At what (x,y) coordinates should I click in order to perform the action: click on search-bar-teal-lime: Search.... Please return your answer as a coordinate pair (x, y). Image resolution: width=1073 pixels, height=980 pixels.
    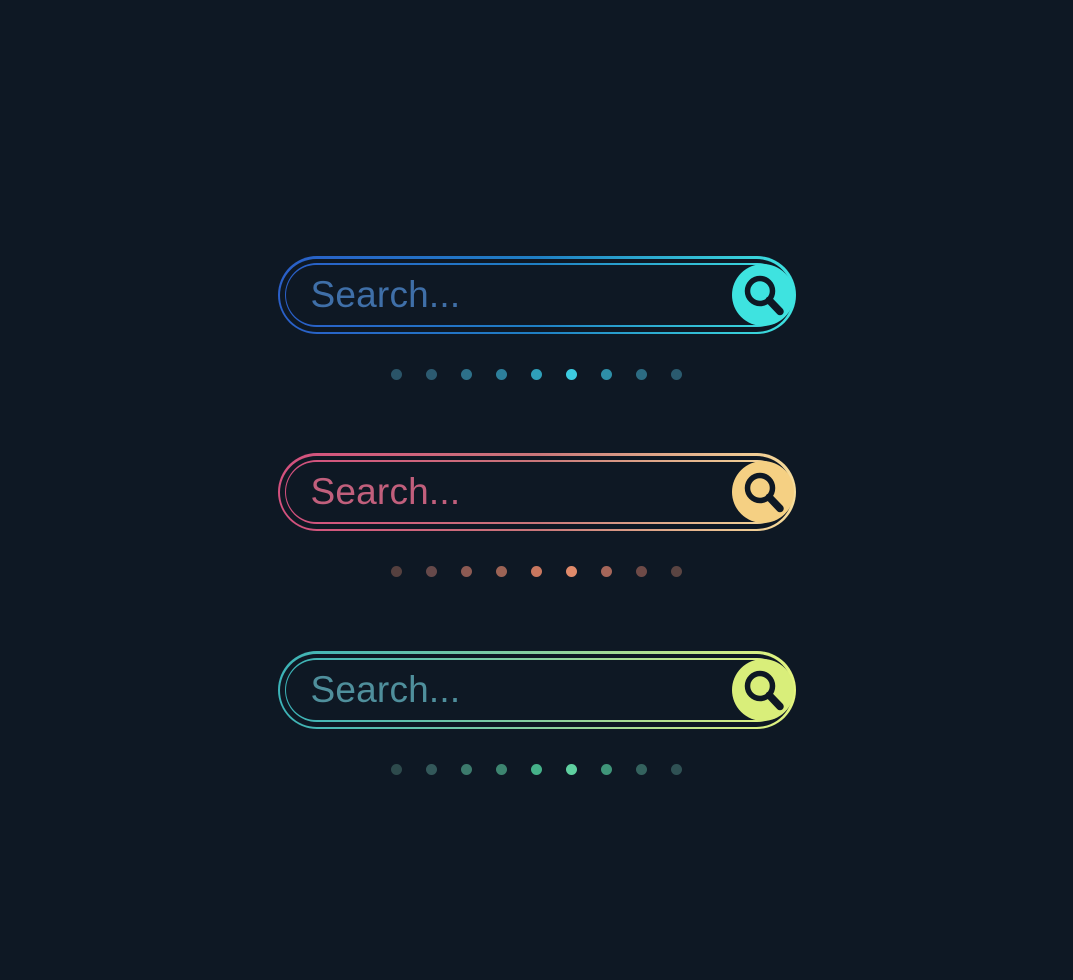
    Looking at the image, I should click on (536, 690).